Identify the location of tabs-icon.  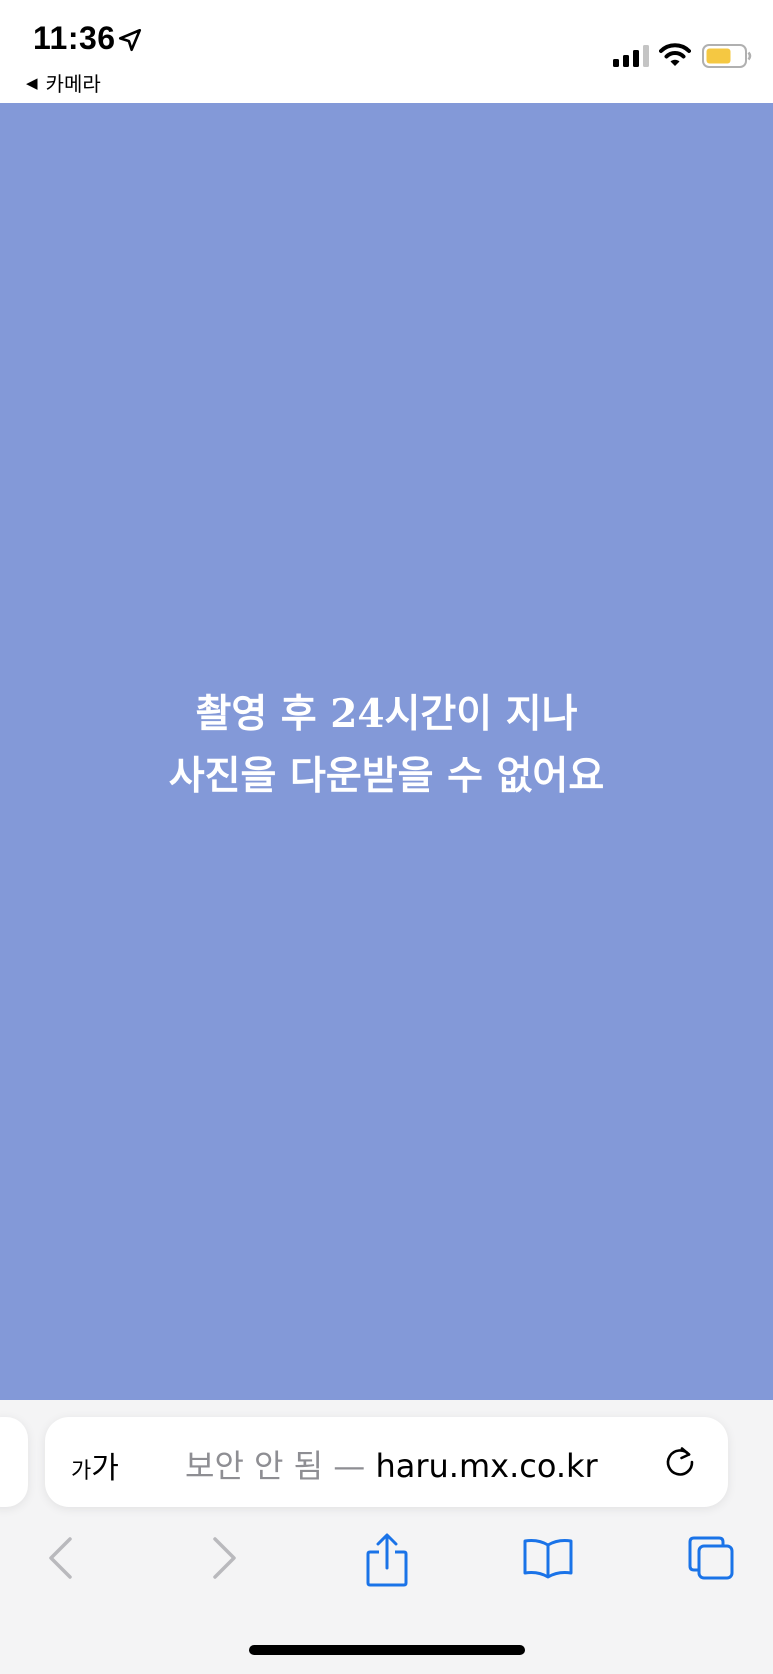
(711, 1558).